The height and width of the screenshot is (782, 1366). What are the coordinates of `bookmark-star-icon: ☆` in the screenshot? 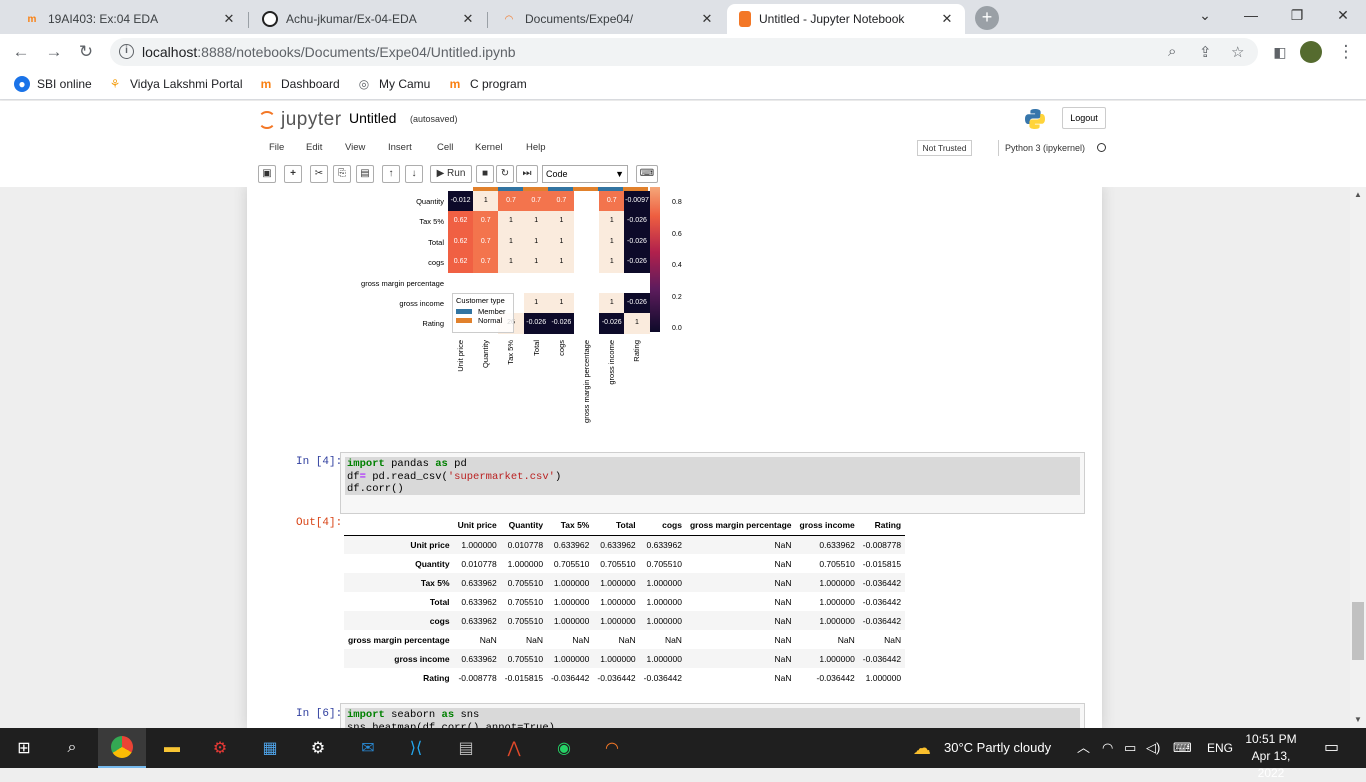 It's located at (1237, 52).